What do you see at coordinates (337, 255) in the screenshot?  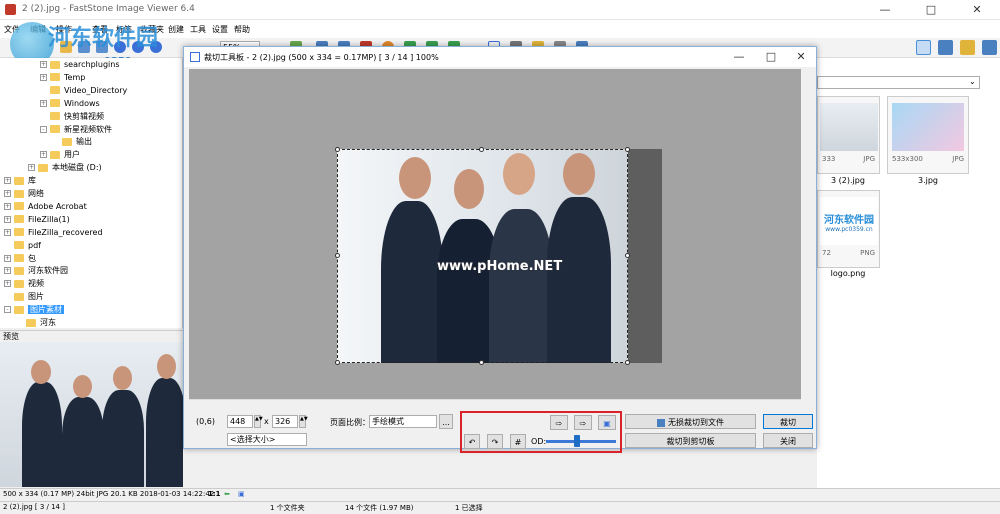 I see `crop-handle-l` at bounding box center [337, 255].